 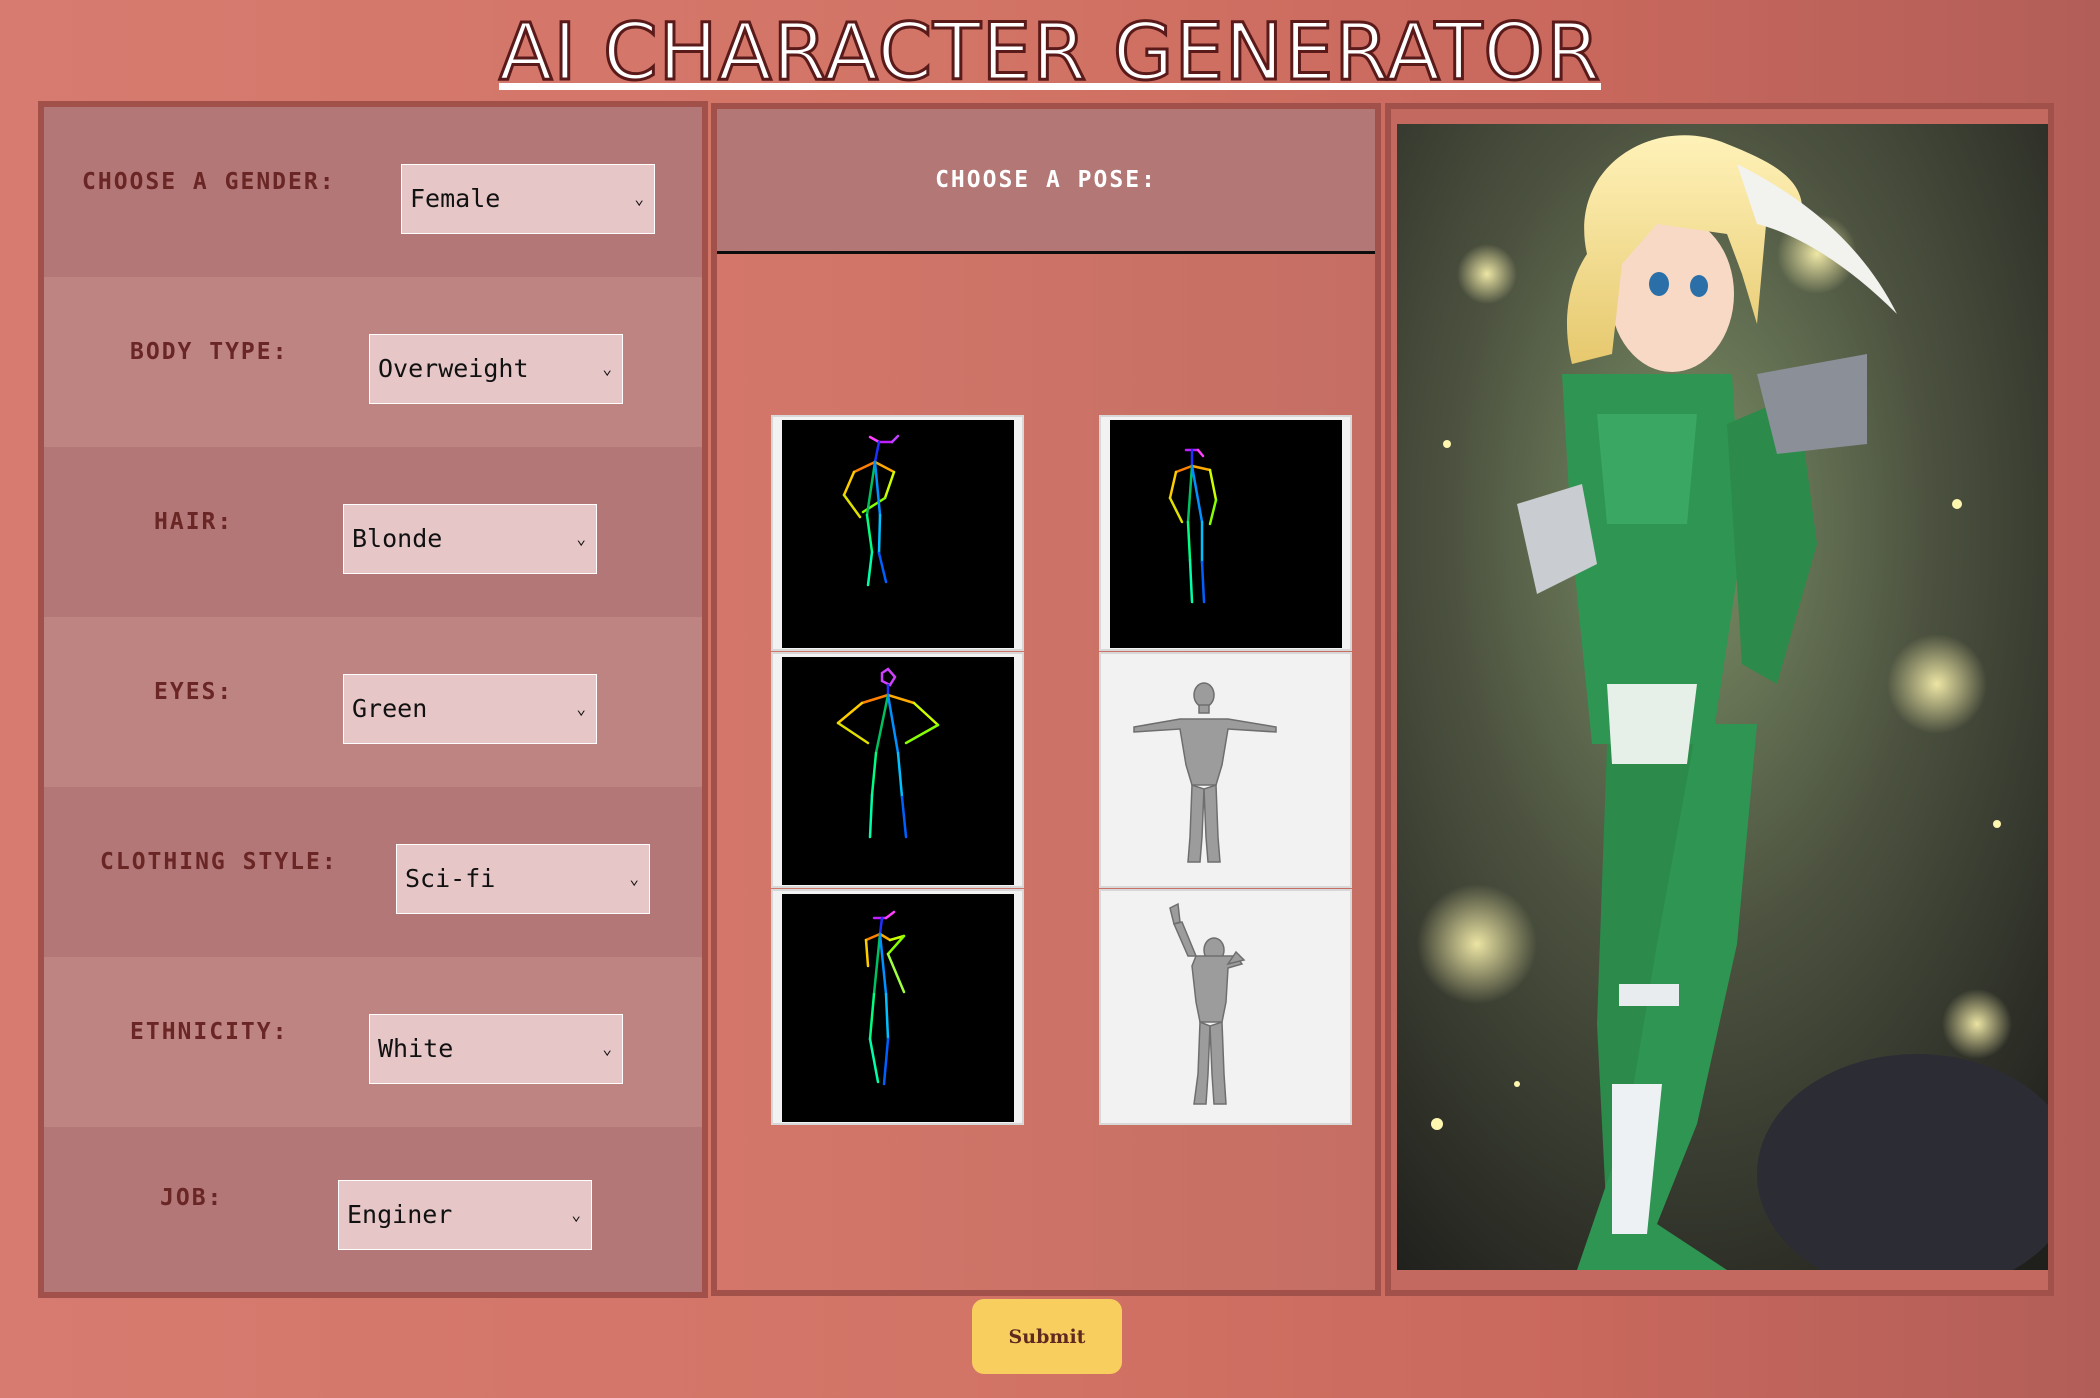 What do you see at coordinates (194, 522) in the screenshot?
I see `hair-label: HAIR:` at bounding box center [194, 522].